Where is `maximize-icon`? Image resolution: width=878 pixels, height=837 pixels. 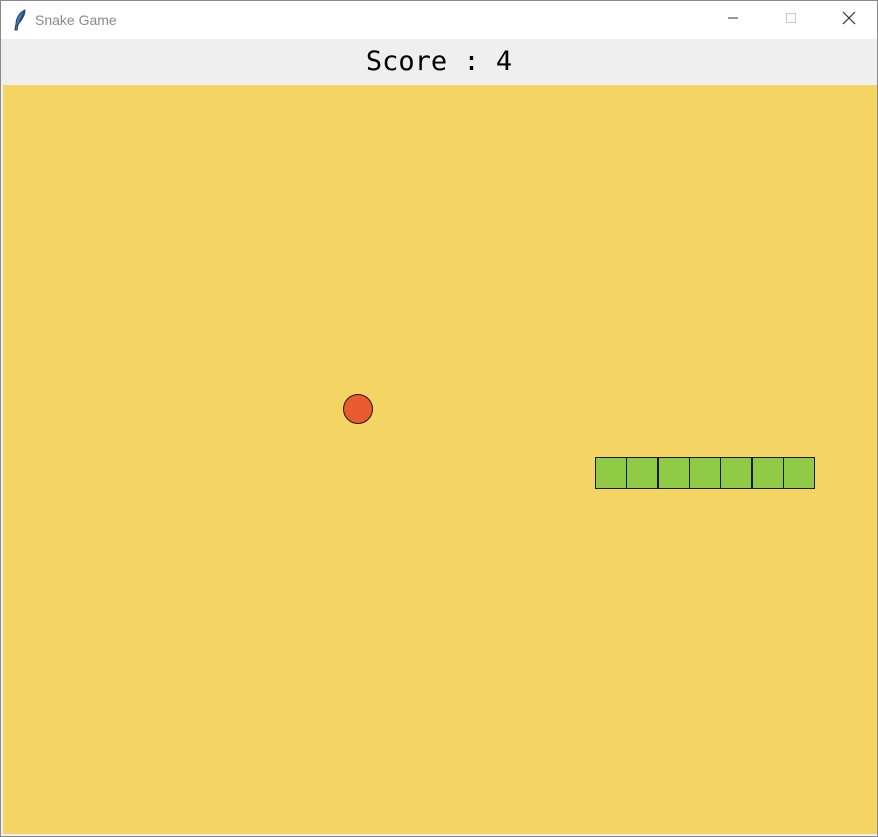 maximize-icon is located at coordinates (791, 20).